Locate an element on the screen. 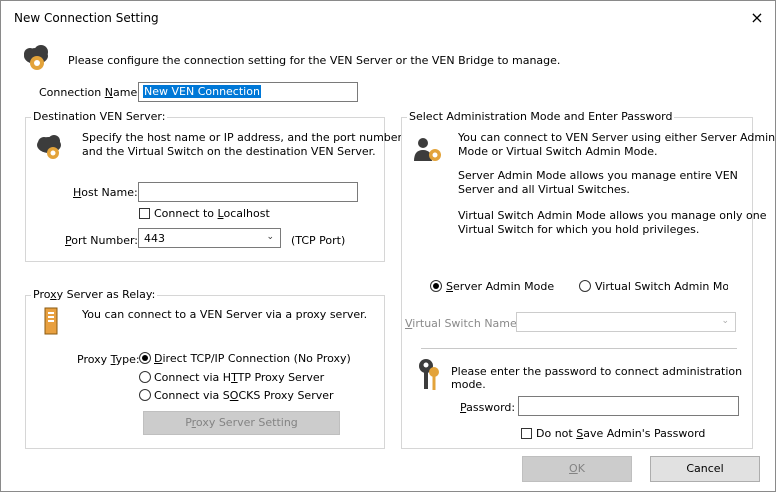 This screenshot has width=776, height=492. connection-name-input: New VEN Connection is located at coordinates (248, 92).